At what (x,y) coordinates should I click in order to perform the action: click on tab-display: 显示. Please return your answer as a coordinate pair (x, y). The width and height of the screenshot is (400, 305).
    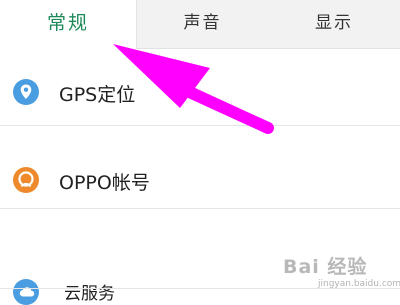
    Looking at the image, I should click on (334, 24).